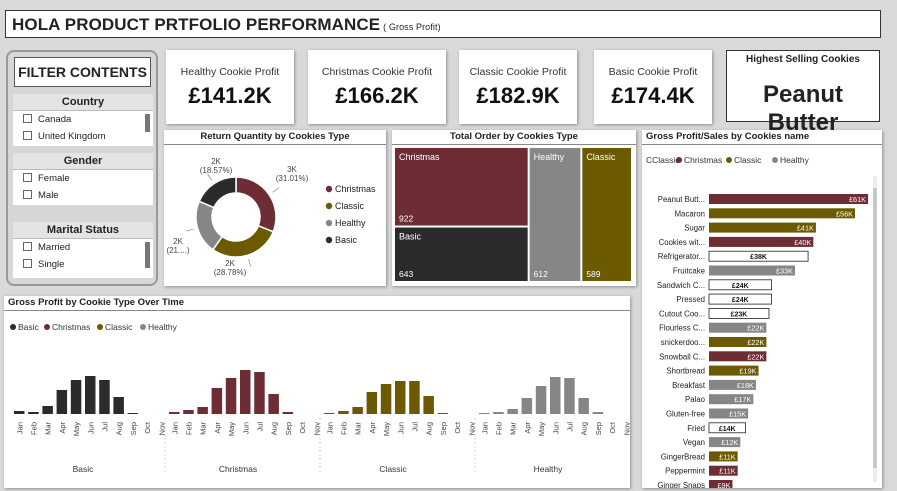 The image size is (897, 491). What do you see at coordinates (147, 255) in the screenshot?
I see `marital-scrollbar` at bounding box center [147, 255].